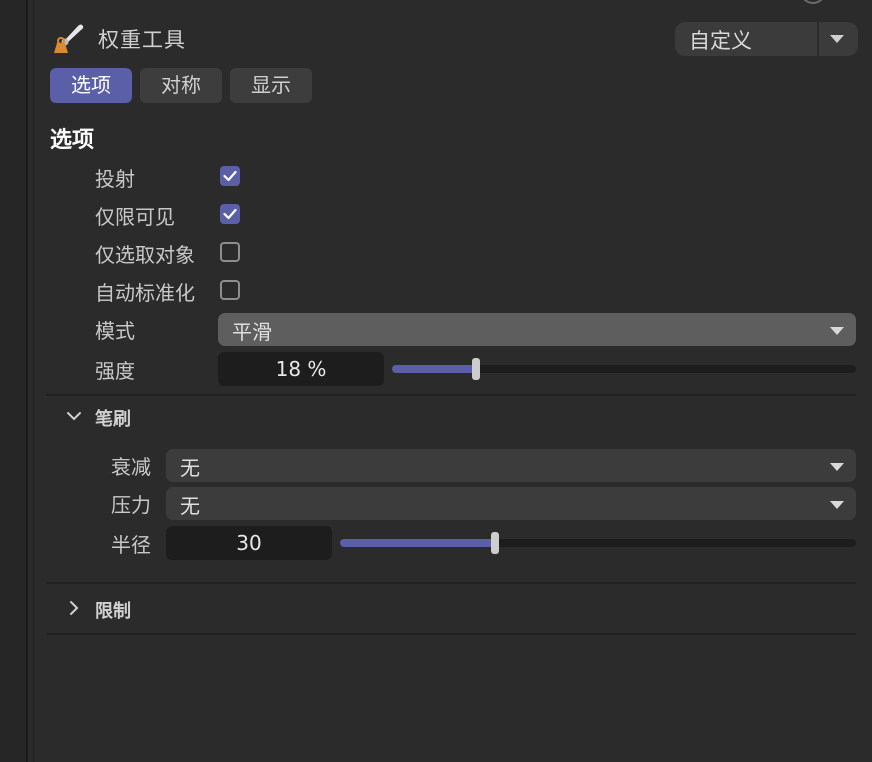  I want to click on pressure-label: 压力, so click(131, 505).